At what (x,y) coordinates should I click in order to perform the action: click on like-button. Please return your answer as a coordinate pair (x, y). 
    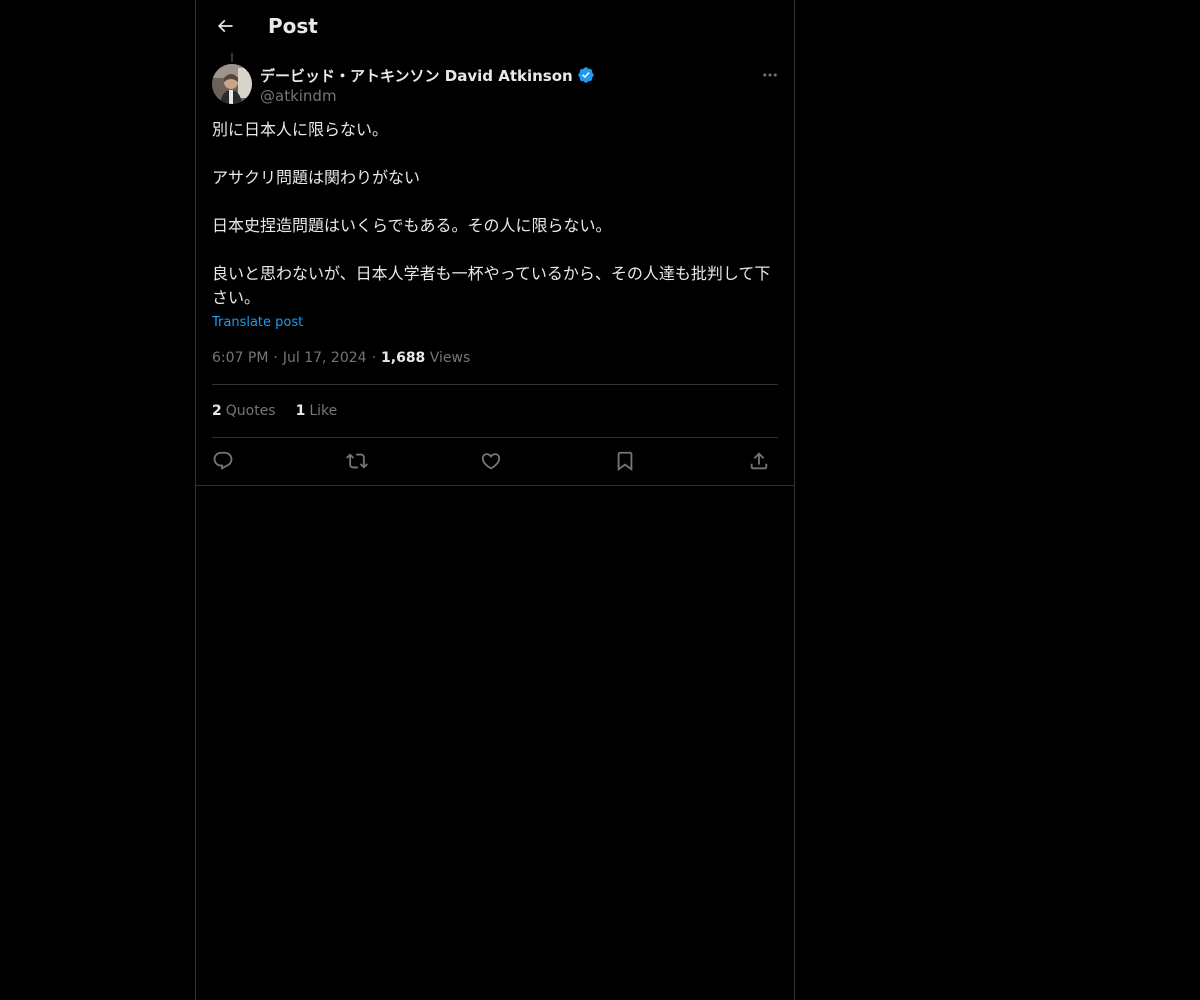
    Looking at the image, I should click on (491, 461).